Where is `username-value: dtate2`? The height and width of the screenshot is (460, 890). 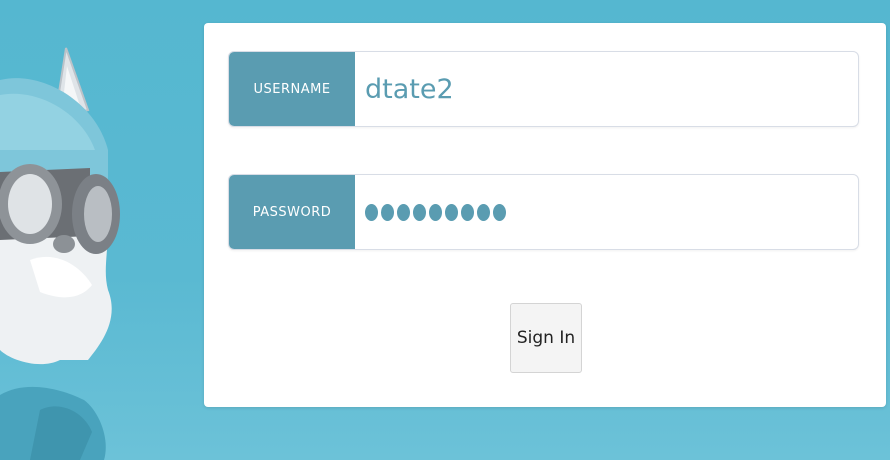 username-value: dtate2 is located at coordinates (606, 89).